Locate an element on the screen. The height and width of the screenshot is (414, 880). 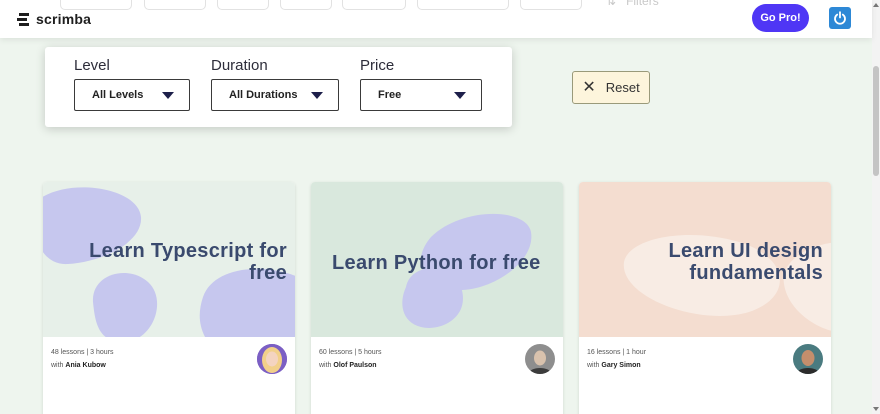
course-author: Ania Kubow is located at coordinates (85, 365).